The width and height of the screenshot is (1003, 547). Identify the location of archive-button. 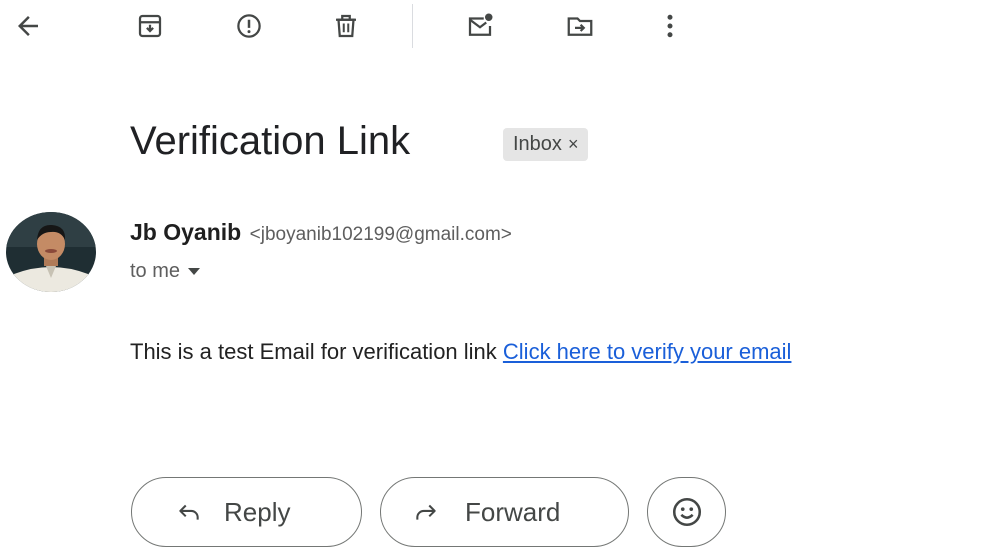
(150, 26).